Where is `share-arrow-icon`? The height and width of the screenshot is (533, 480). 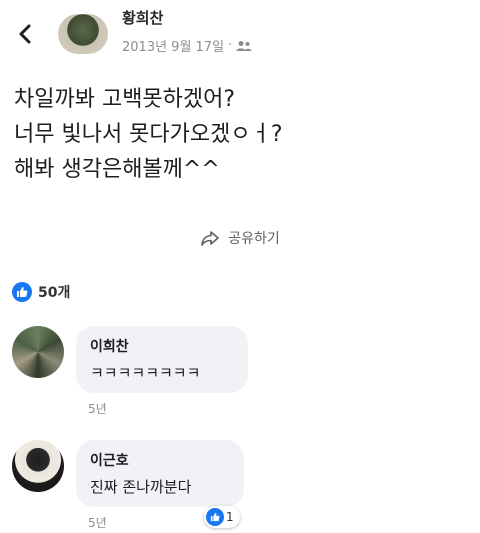 share-arrow-icon is located at coordinates (210, 238).